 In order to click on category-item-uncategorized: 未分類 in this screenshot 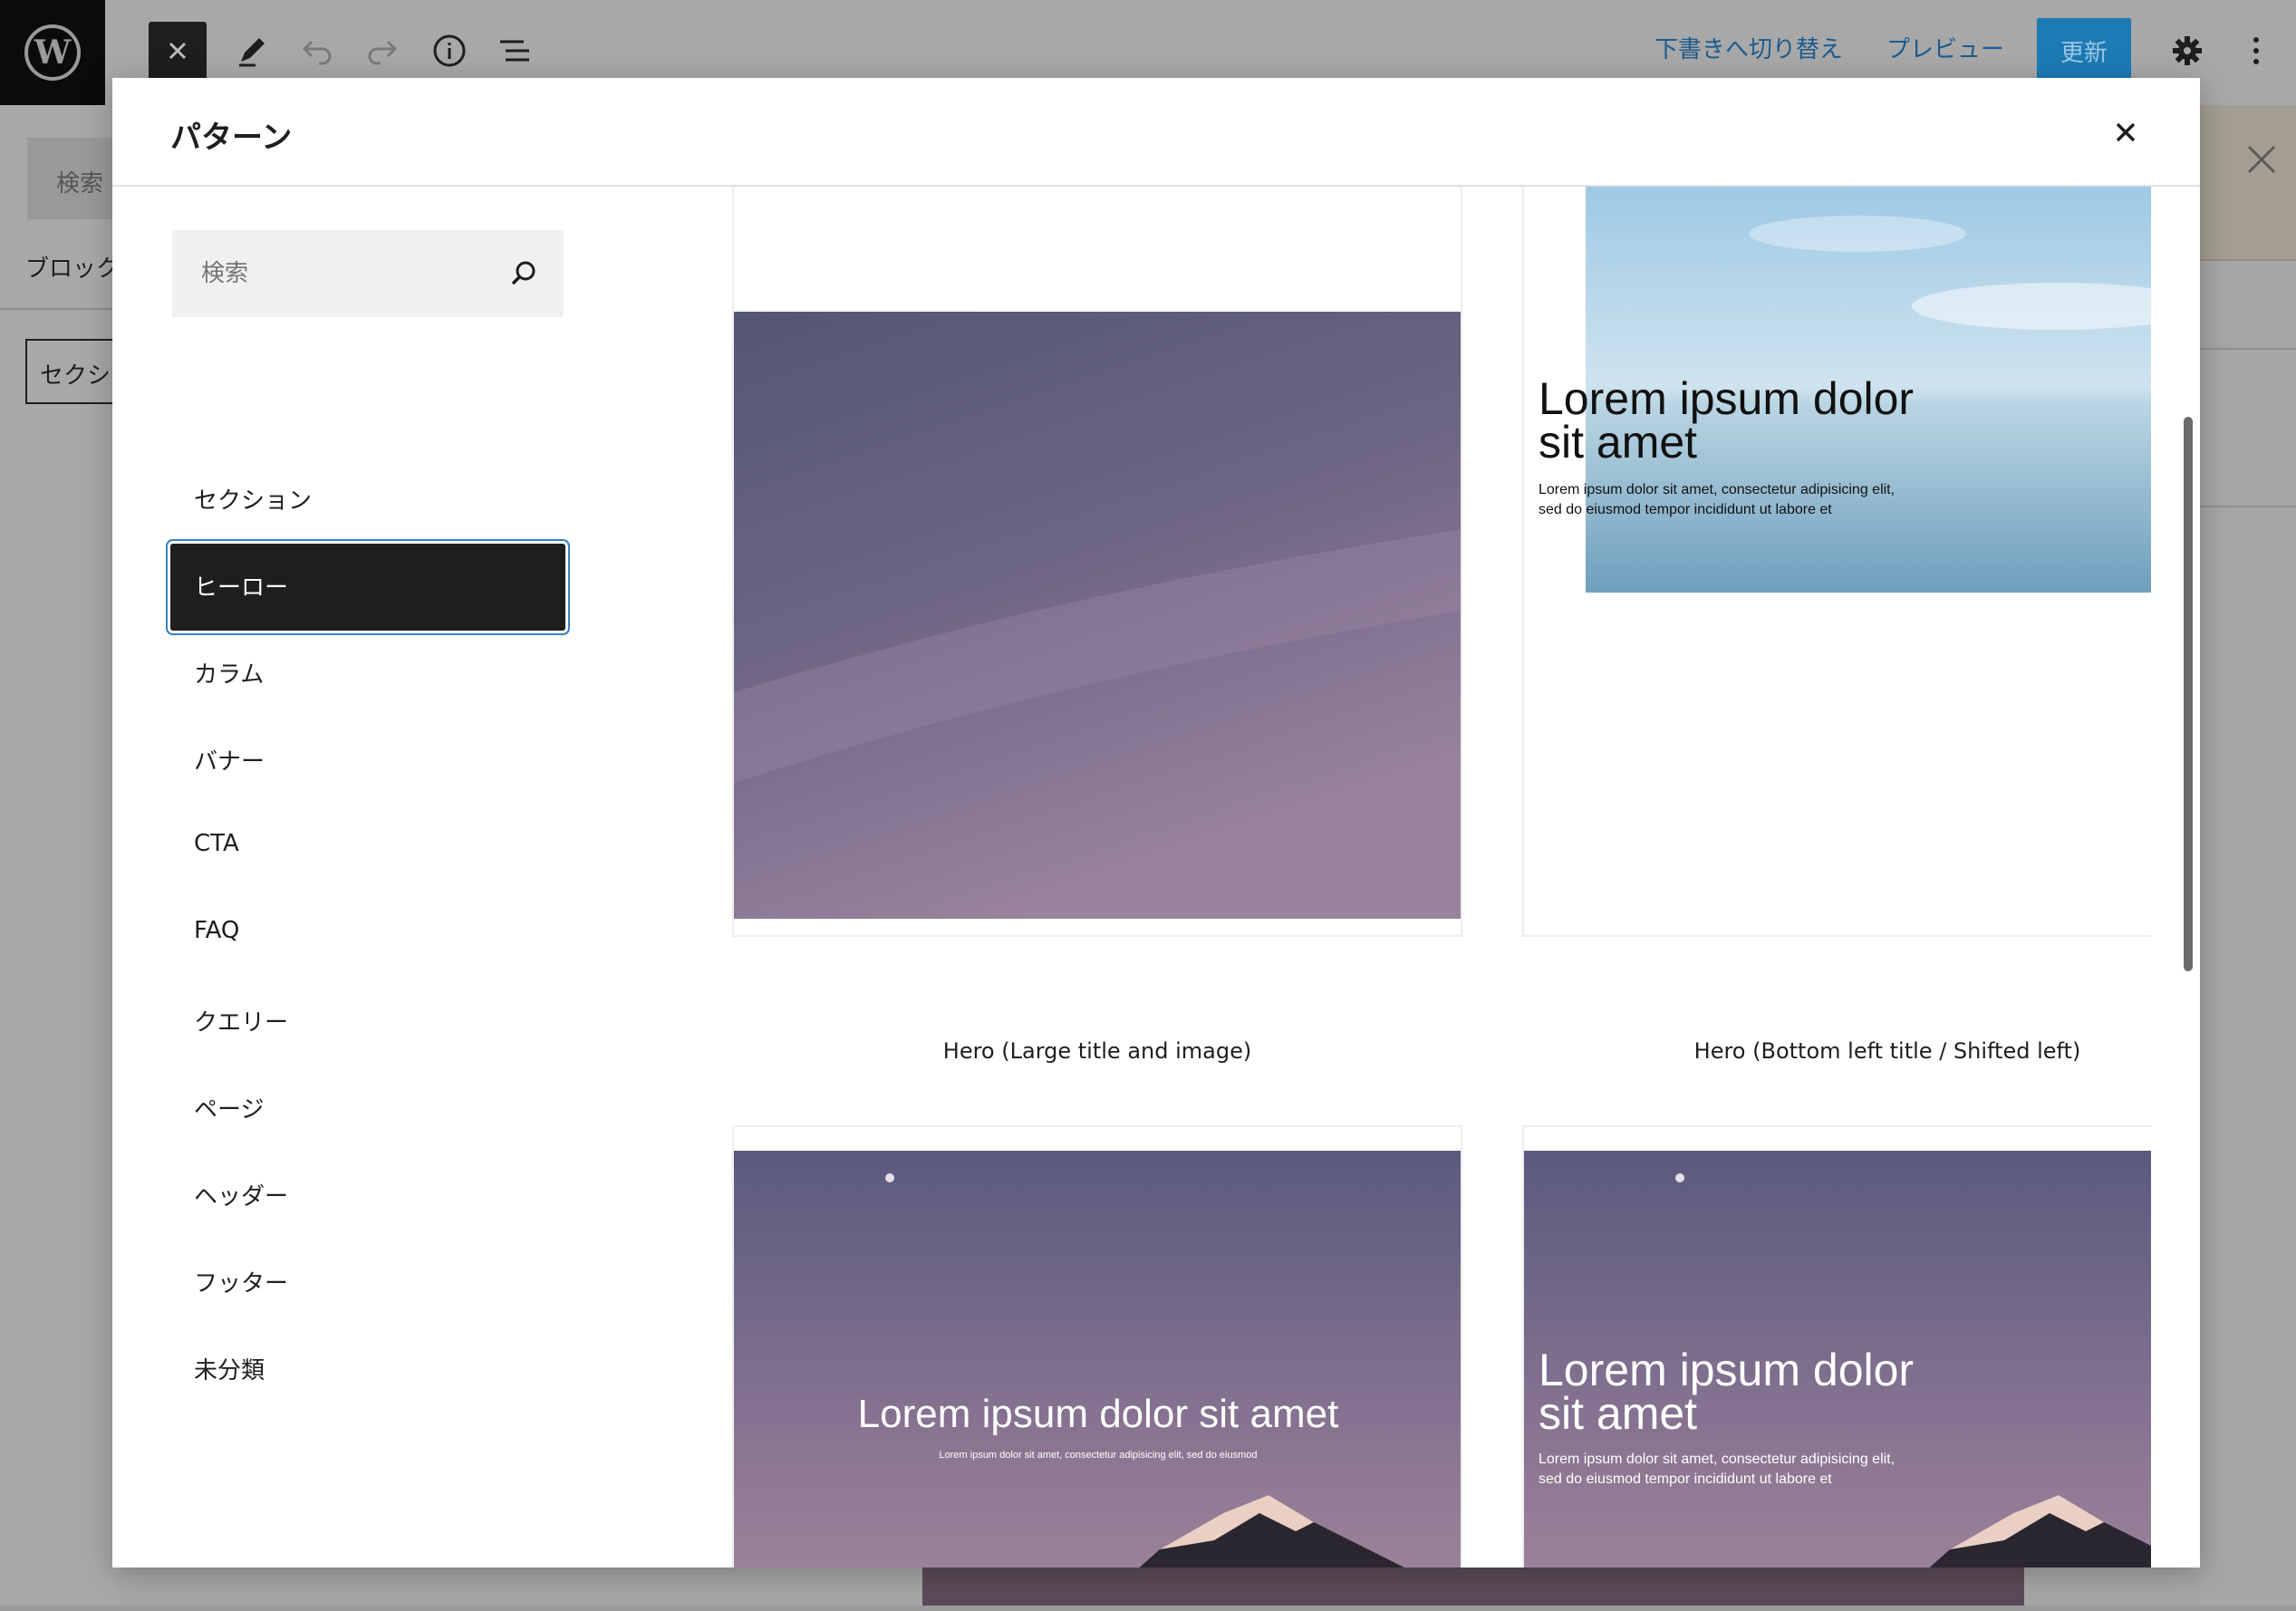, I will do `click(368, 1370)`.